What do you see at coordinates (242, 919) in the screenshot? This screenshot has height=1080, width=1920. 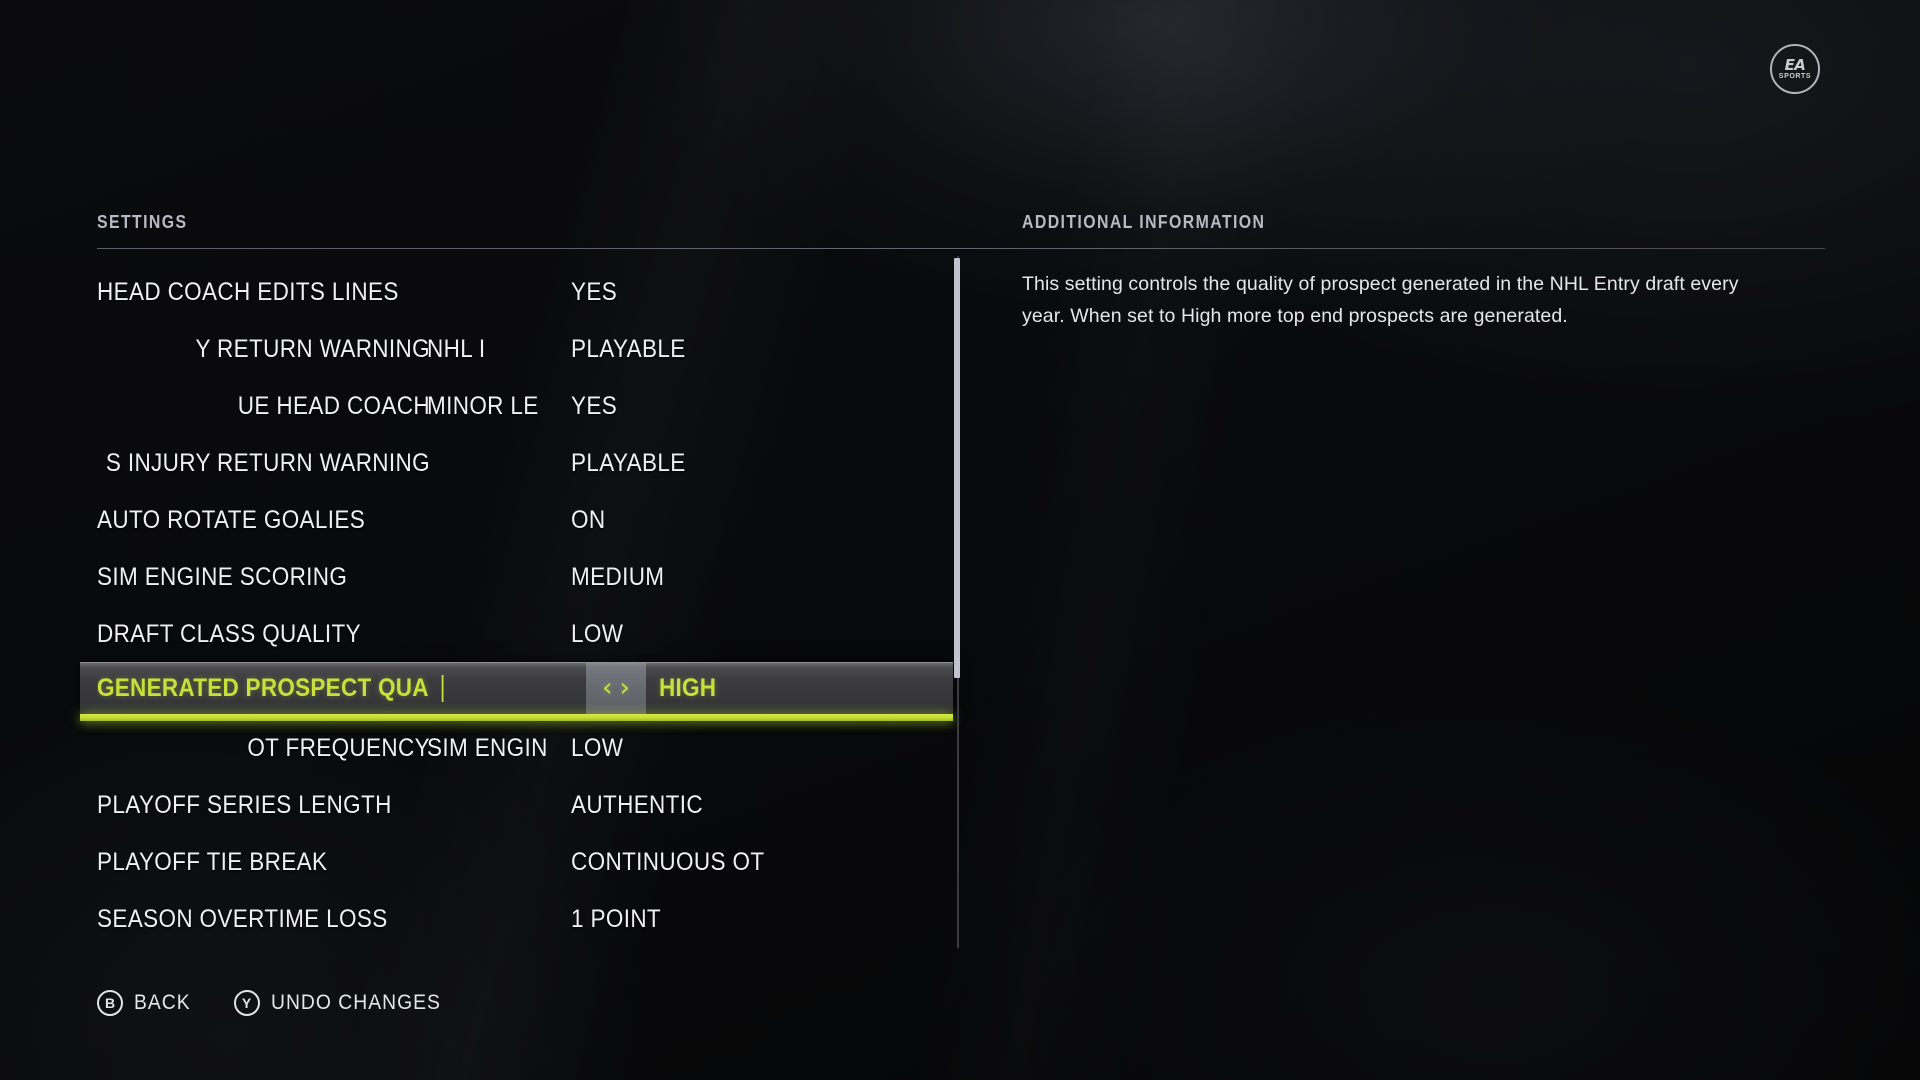 I see `setting-label: SEASON OVERTIME LOSS` at bounding box center [242, 919].